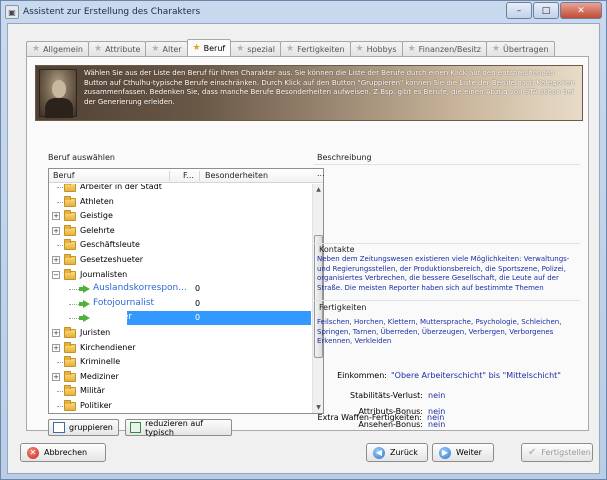 This screenshot has height=480, width=607. I want to click on tree-category-item: Kriminelle, so click(180, 362).